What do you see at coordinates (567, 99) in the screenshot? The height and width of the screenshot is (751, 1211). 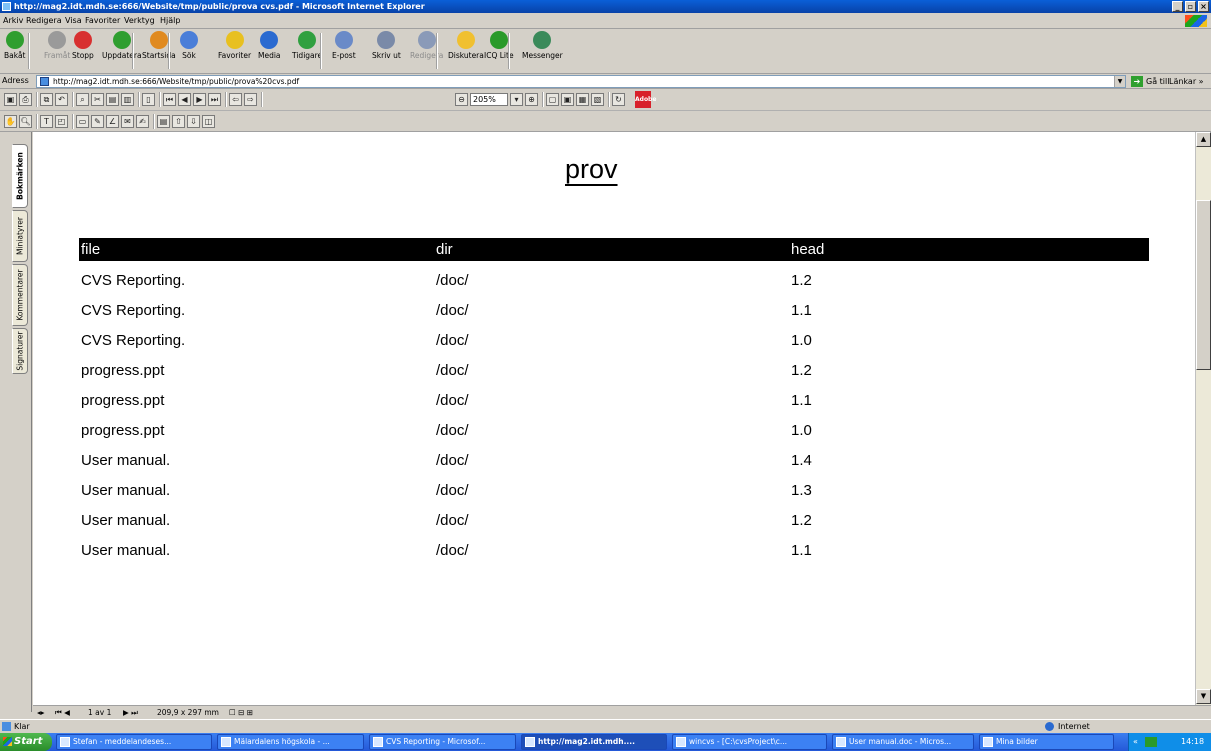 I see `fit-window-icon: ▣` at bounding box center [567, 99].